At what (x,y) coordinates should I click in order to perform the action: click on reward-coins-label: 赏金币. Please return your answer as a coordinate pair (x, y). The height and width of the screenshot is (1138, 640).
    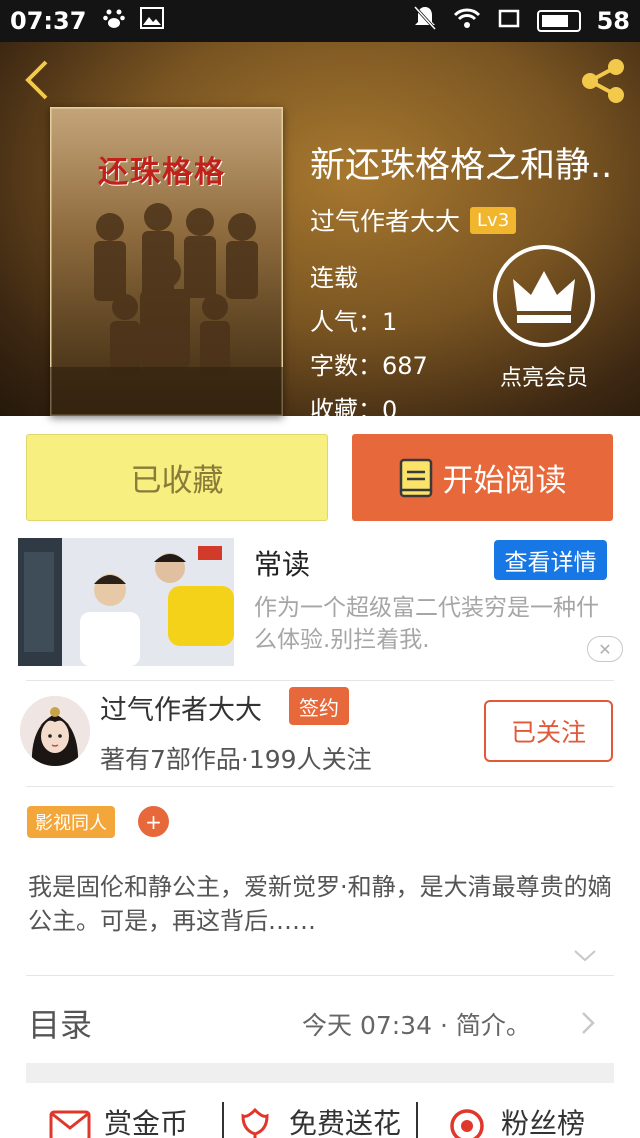
    Looking at the image, I should click on (146, 1122).